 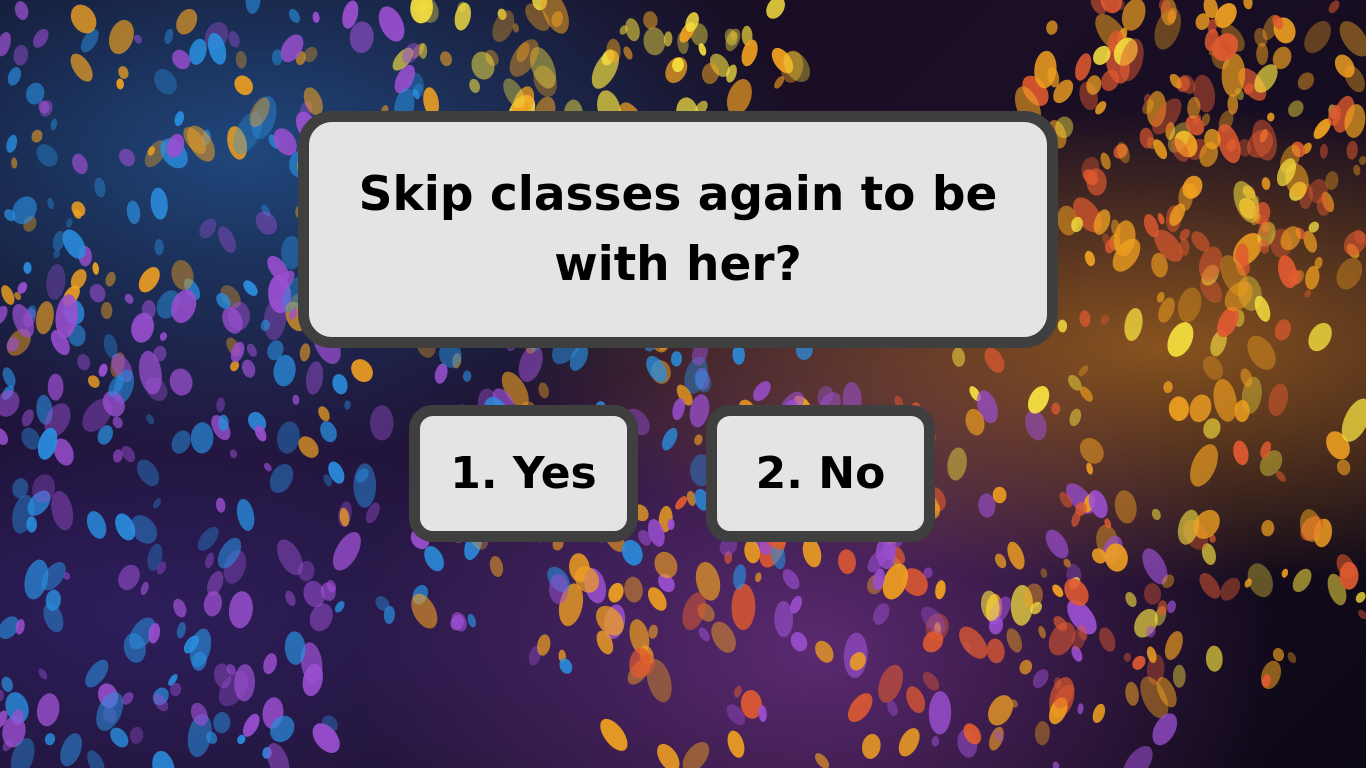 I want to click on choice-no-label: 2. No, so click(x=820, y=473).